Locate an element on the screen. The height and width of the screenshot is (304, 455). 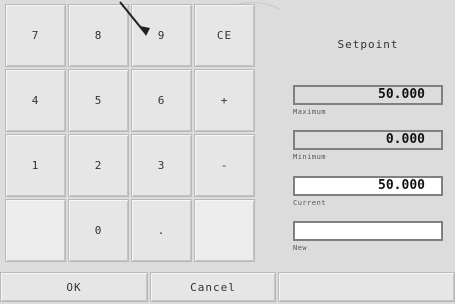
maximum-field: 50.000 is located at coordinates (368, 95).